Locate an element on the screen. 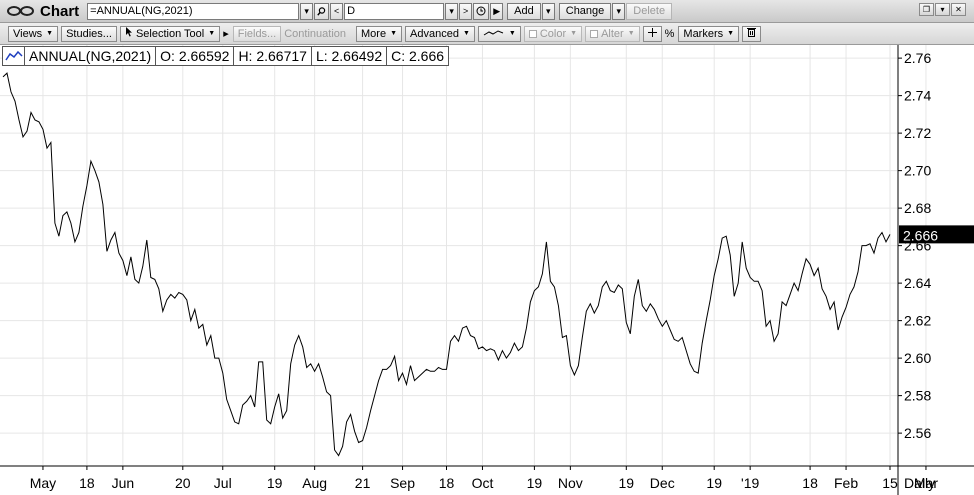 The height and width of the screenshot is (495, 974). symbol-dropdown-icon: ▾ is located at coordinates (307, 11).